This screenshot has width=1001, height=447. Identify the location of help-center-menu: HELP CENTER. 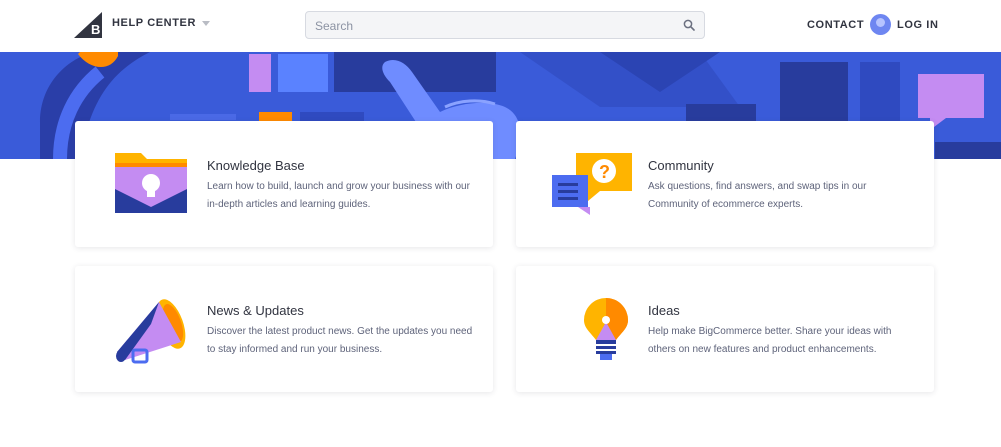
(161, 23).